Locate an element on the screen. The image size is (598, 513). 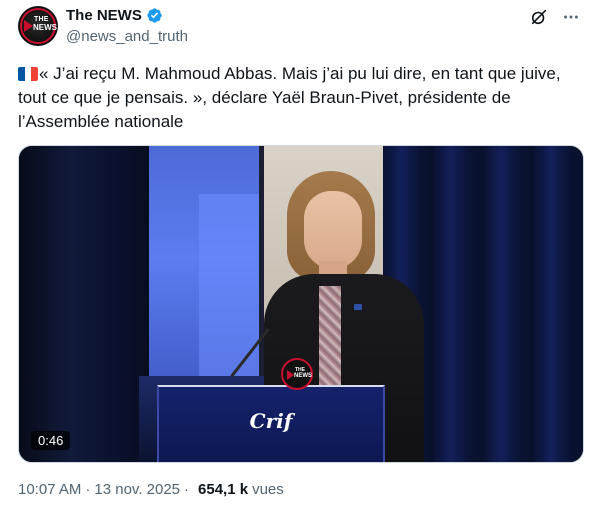
play-icon is located at coordinates (28, 26).